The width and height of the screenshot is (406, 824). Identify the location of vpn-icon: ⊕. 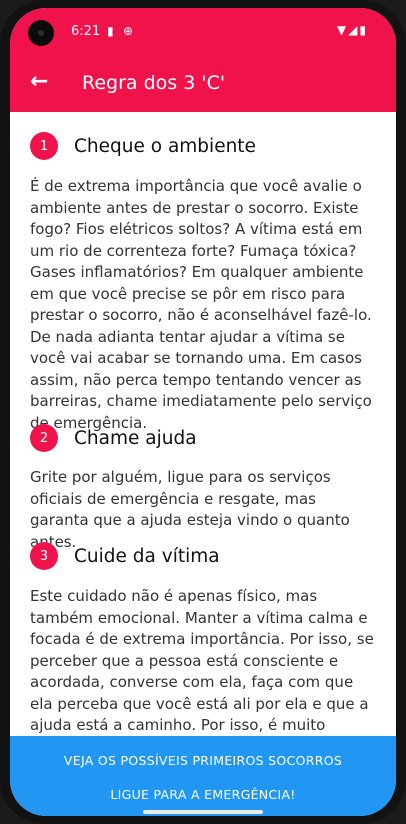
(128, 31).